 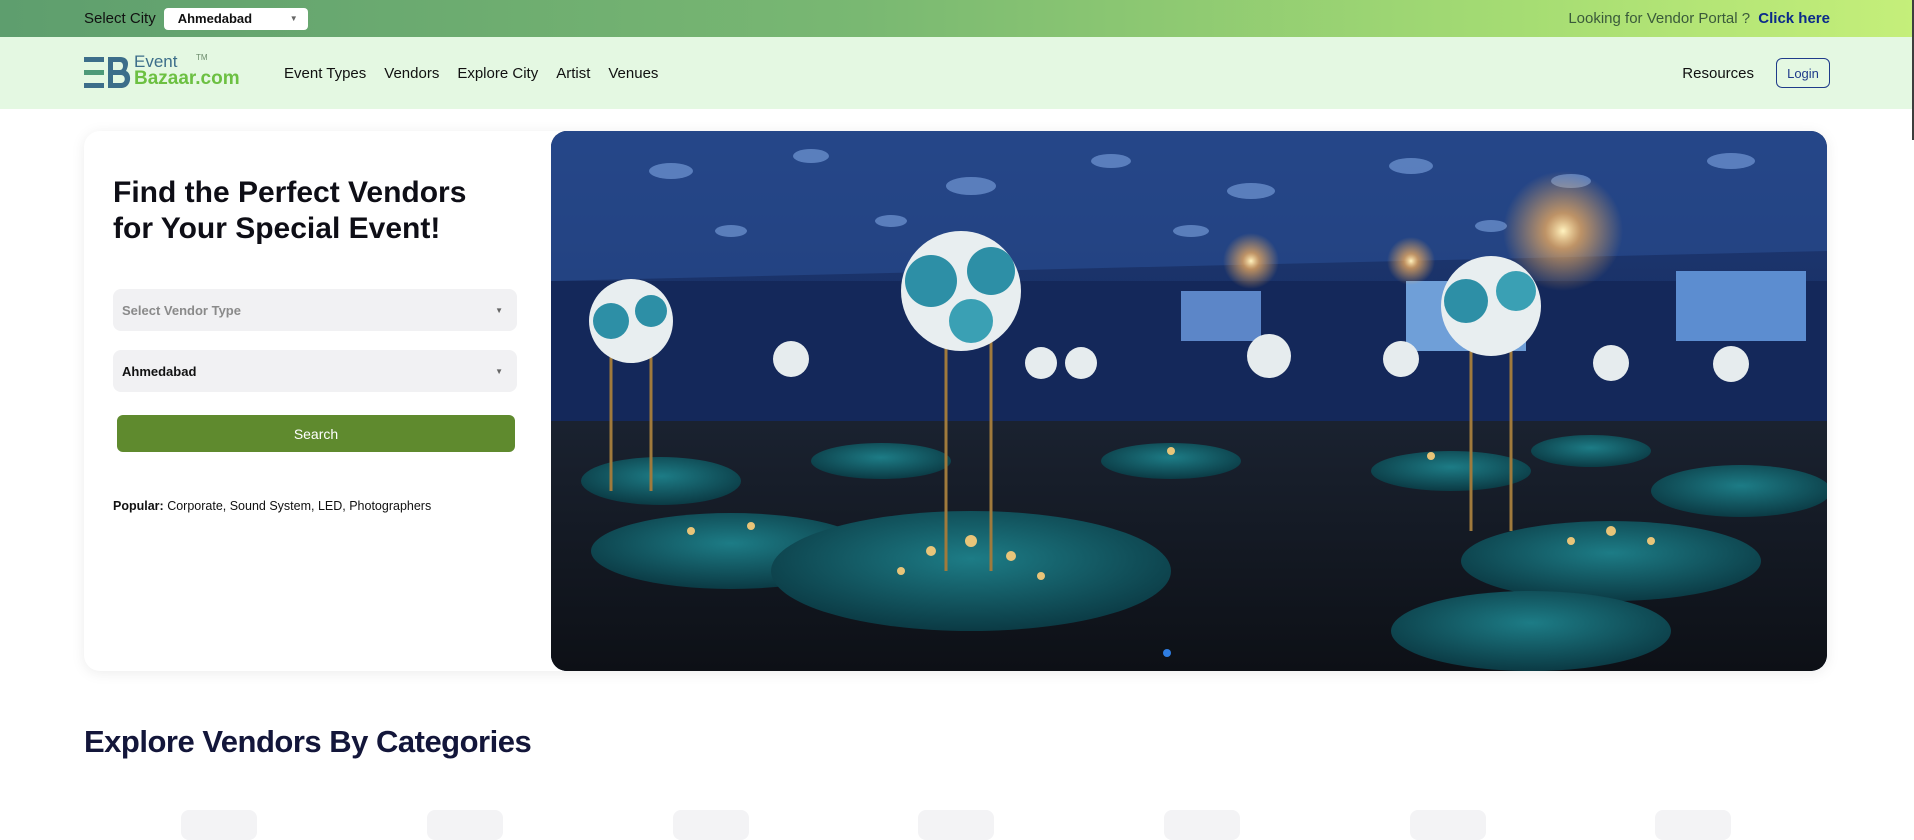 What do you see at coordinates (497, 73) in the screenshot?
I see `nav-explore-city: Explore City` at bounding box center [497, 73].